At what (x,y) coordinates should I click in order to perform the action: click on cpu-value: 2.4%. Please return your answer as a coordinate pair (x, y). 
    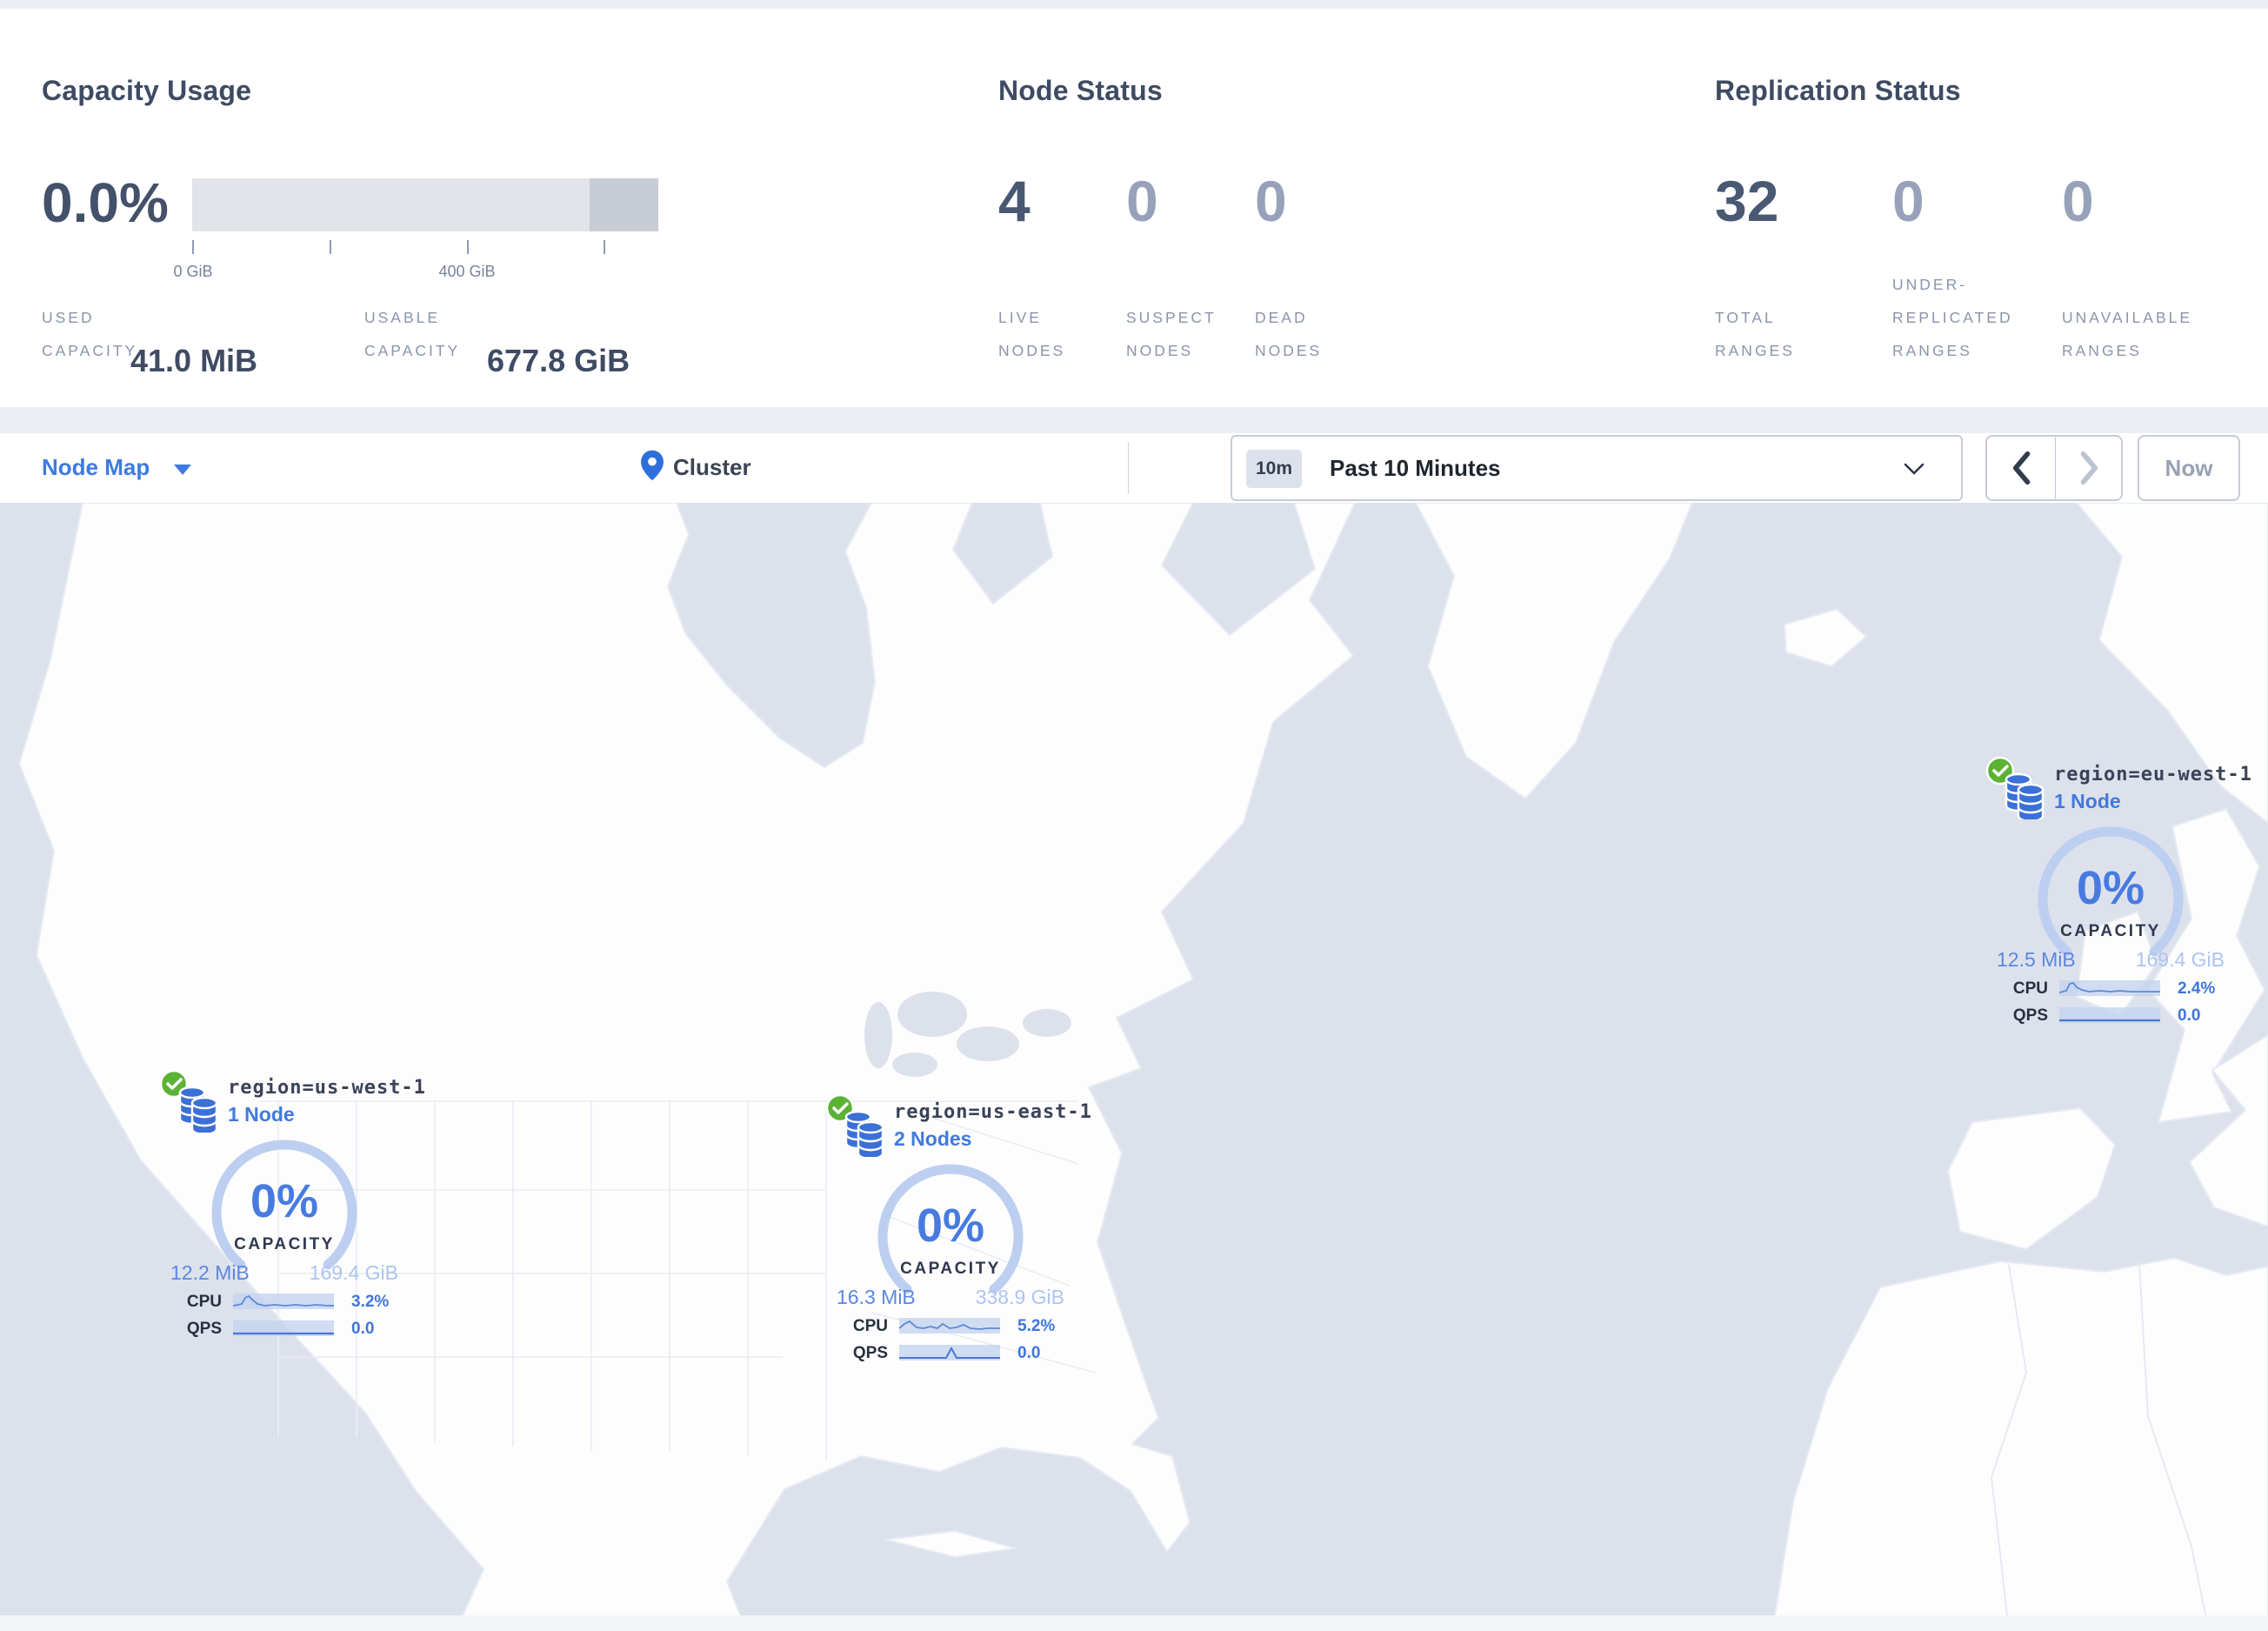
    Looking at the image, I should click on (2197, 988).